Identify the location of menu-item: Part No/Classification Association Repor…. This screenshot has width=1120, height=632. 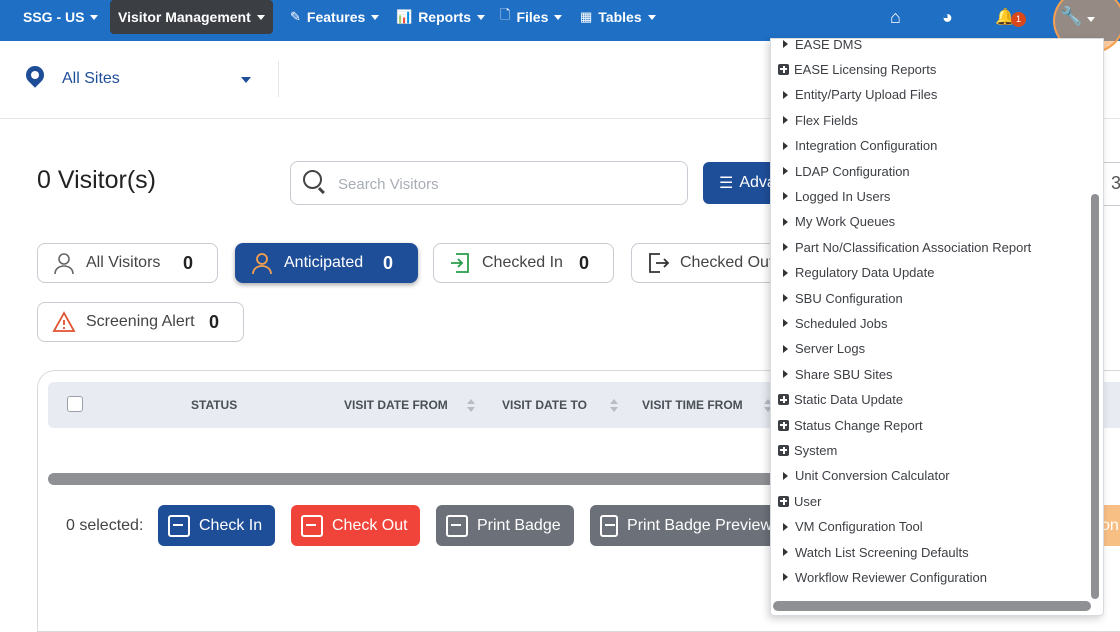
(904, 247).